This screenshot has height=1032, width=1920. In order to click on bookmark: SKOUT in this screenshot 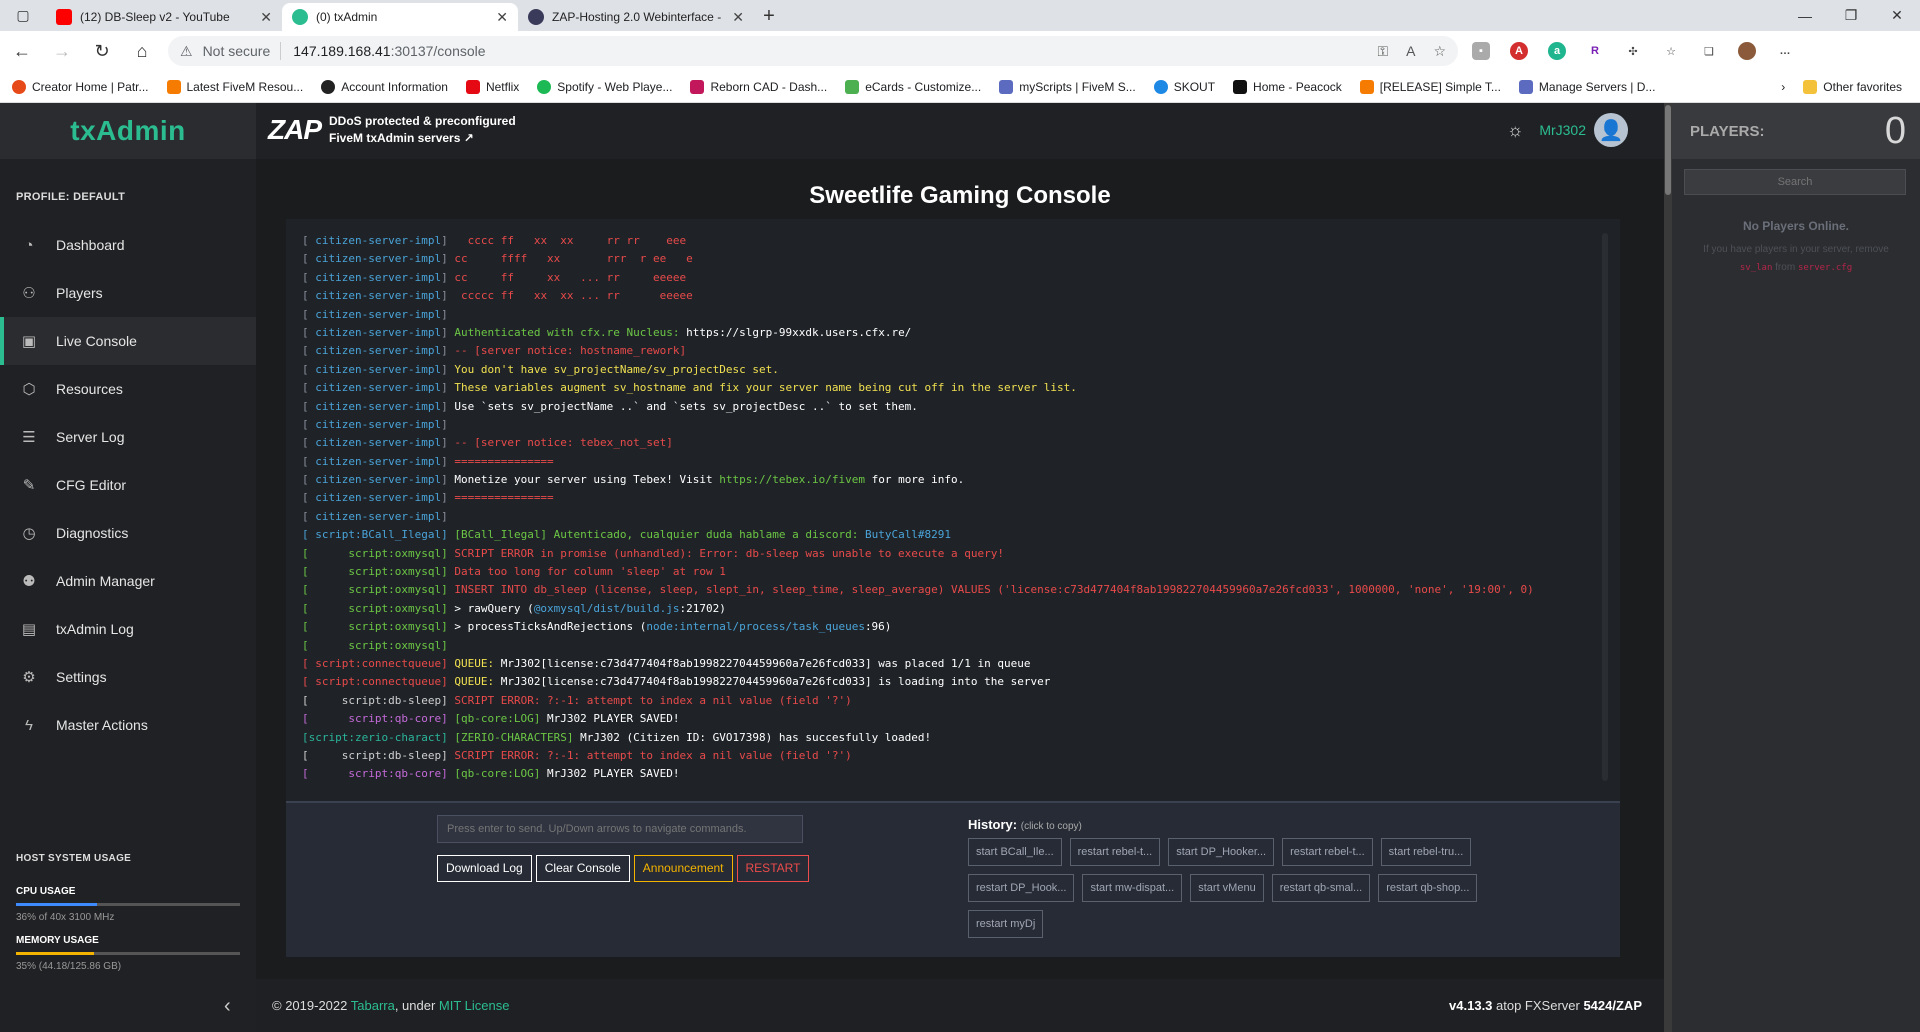, I will do `click(1184, 86)`.